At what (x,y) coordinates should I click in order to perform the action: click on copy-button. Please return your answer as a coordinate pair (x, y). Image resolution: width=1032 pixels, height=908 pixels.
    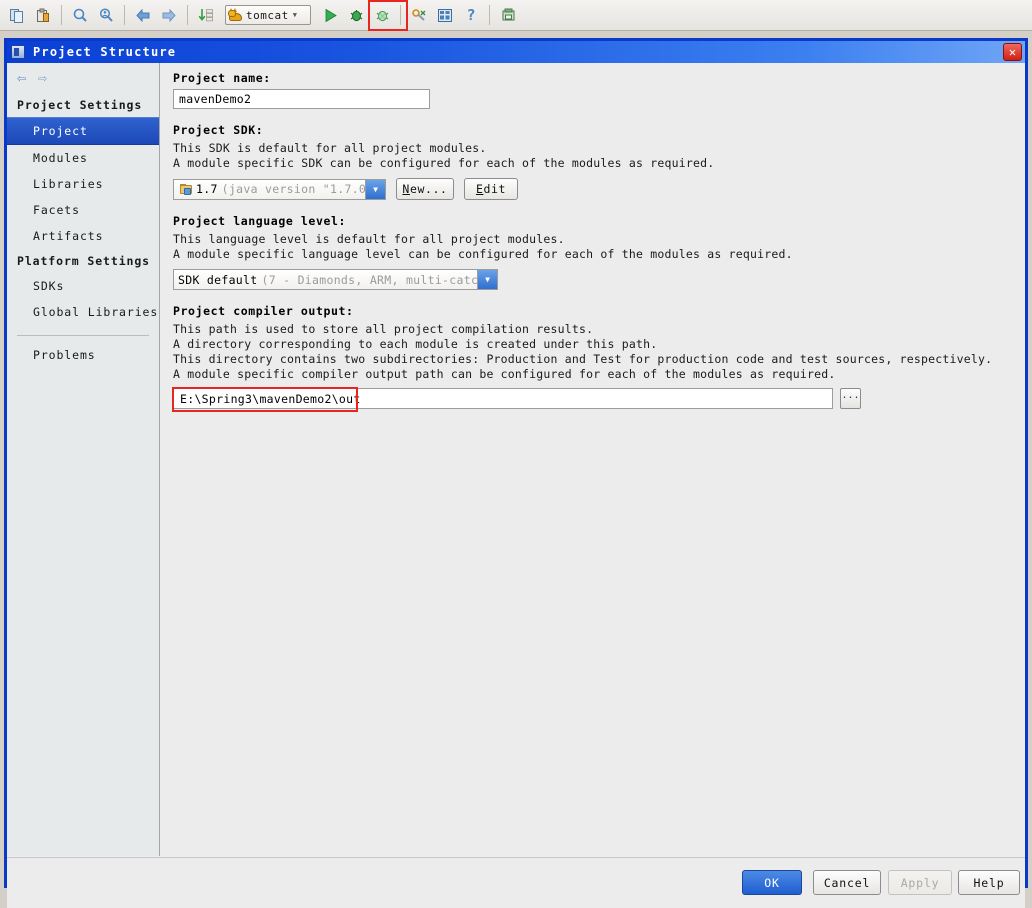
    Looking at the image, I should click on (17, 15).